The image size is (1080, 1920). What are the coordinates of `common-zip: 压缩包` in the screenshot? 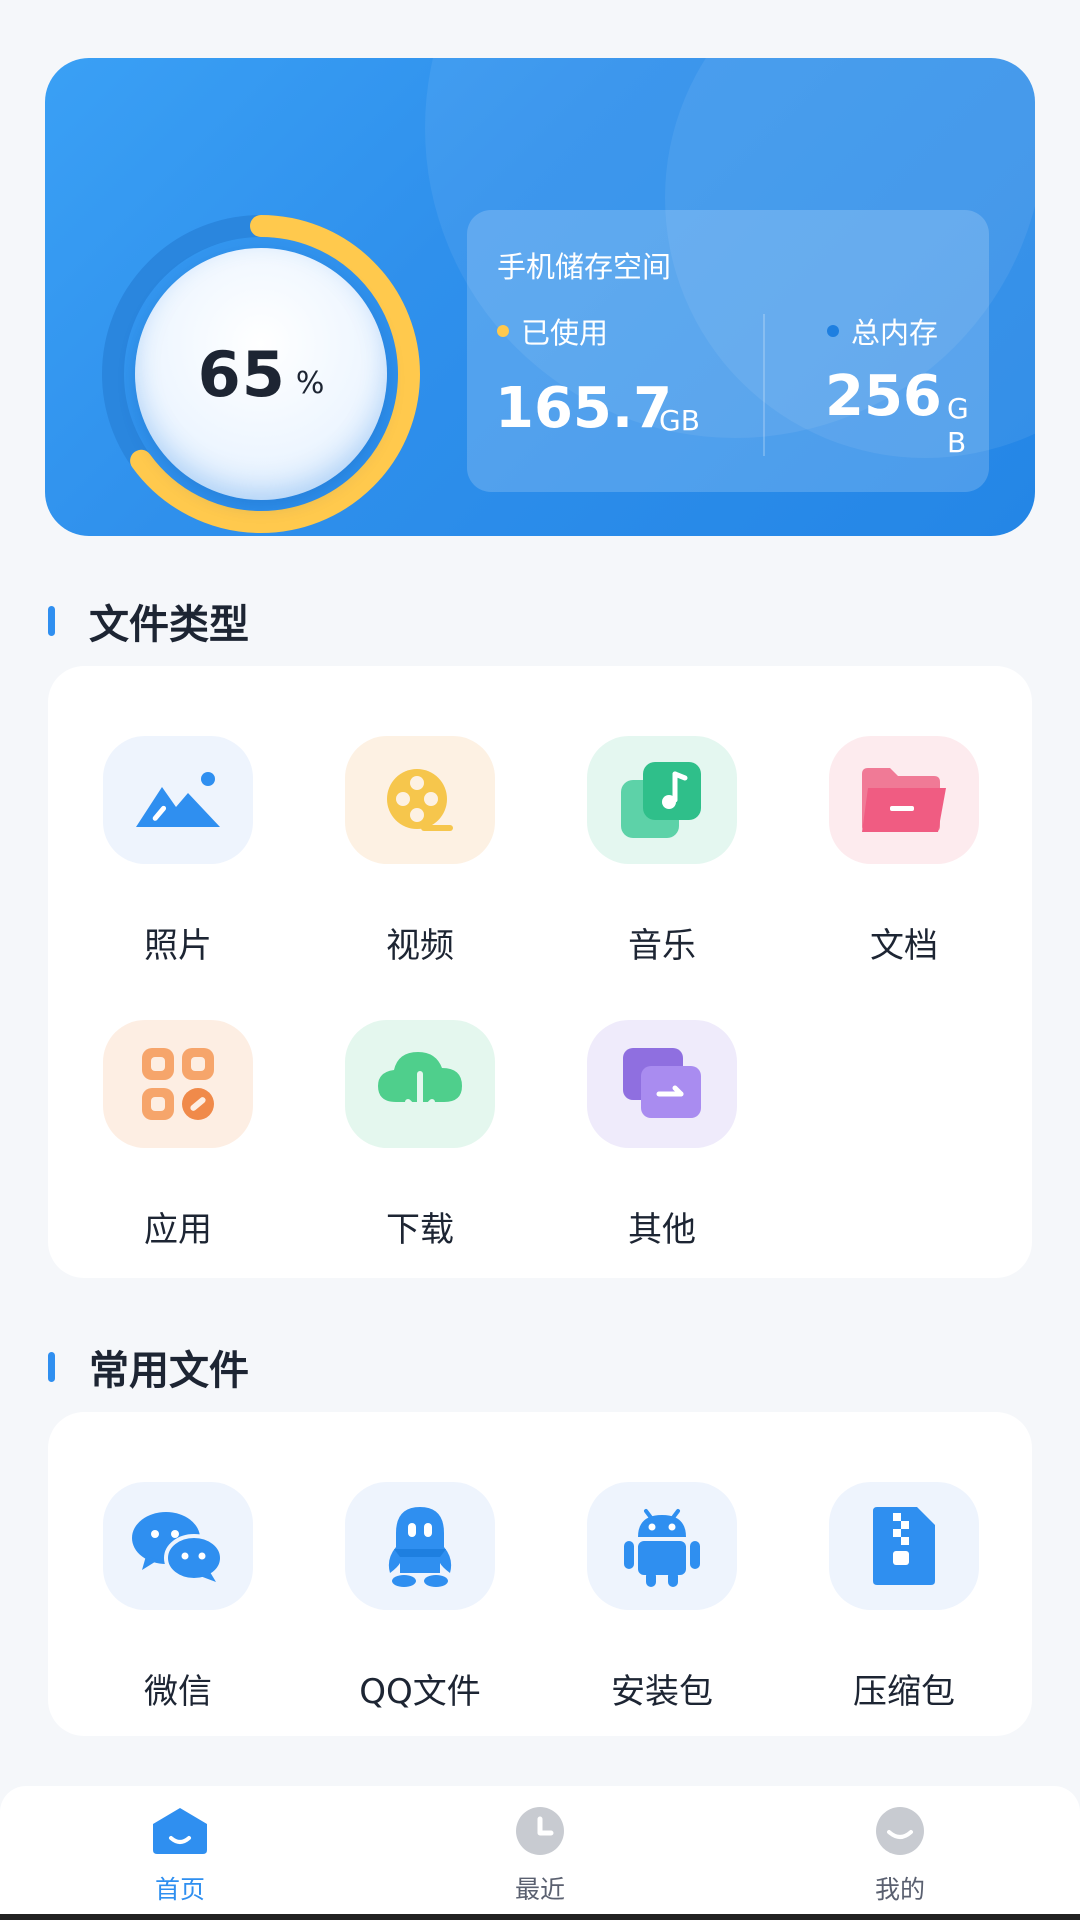 It's located at (904, 1597).